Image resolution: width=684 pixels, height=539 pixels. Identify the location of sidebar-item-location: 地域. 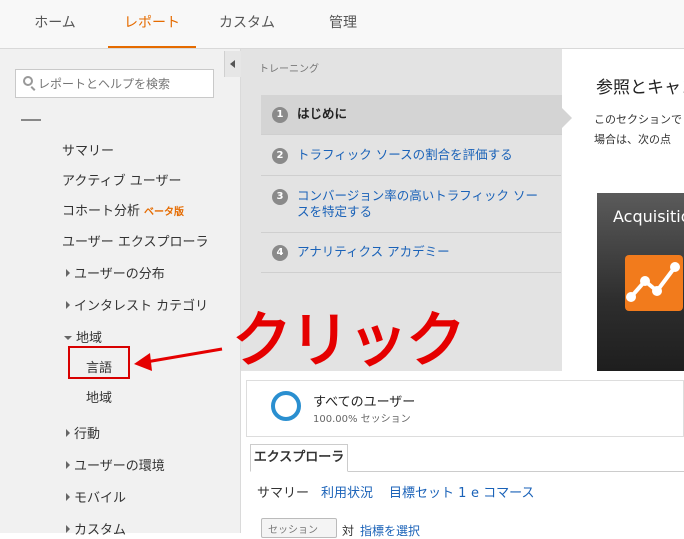
(99, 396).